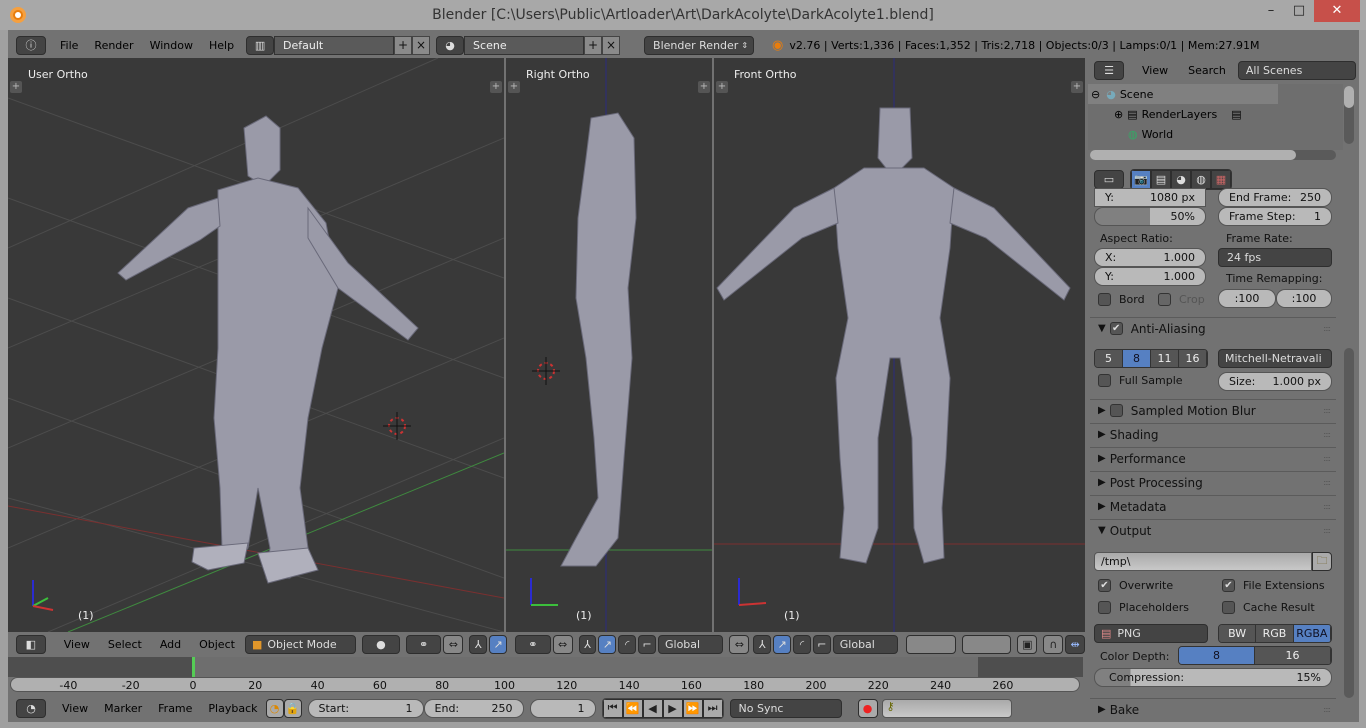 The image size is (1366, 728). What do you see at coordinates (1075, 644) in the screenshot?
I see `snap-element-icon: ⇹` at bounding box center [1075, 644].